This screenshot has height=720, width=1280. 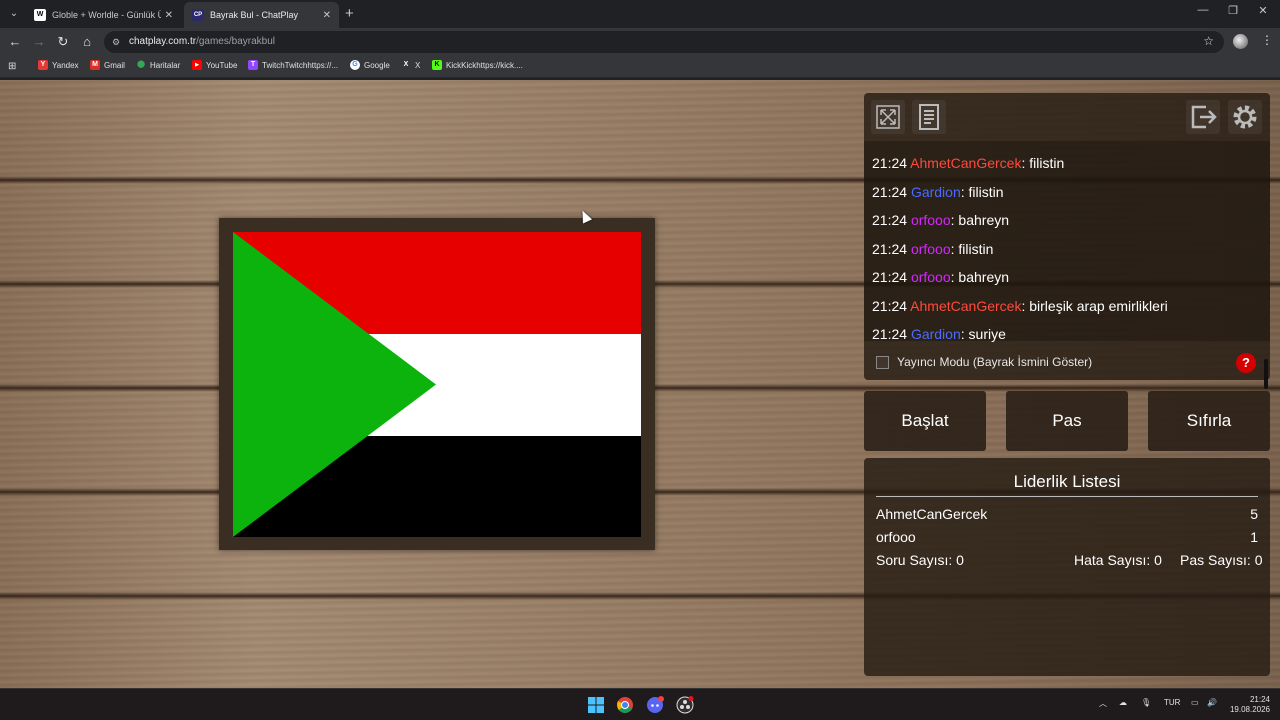 I want to click on chat-text: birleşik arap emirlikleri, so click(x=1098, y=306).